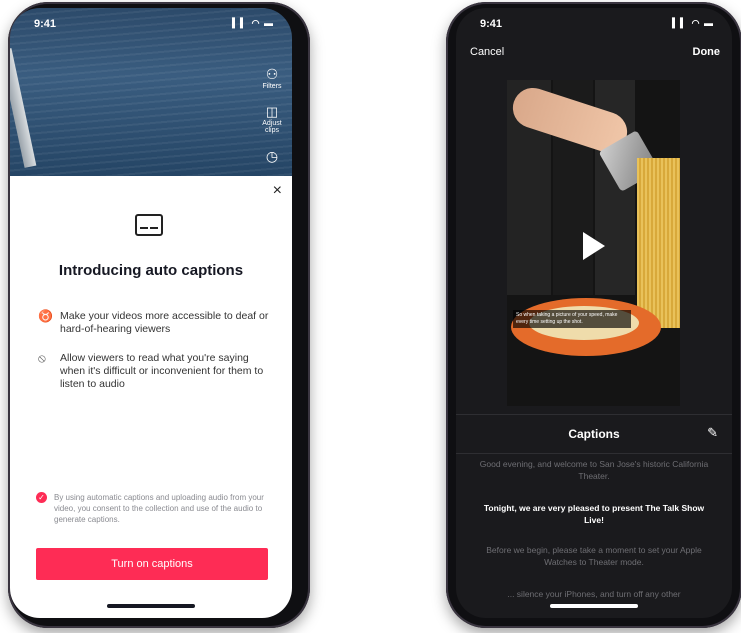  Describe the element at coordinates (594, 56) in the screenshot. I see `top-bar: Cancel Done` at that location.